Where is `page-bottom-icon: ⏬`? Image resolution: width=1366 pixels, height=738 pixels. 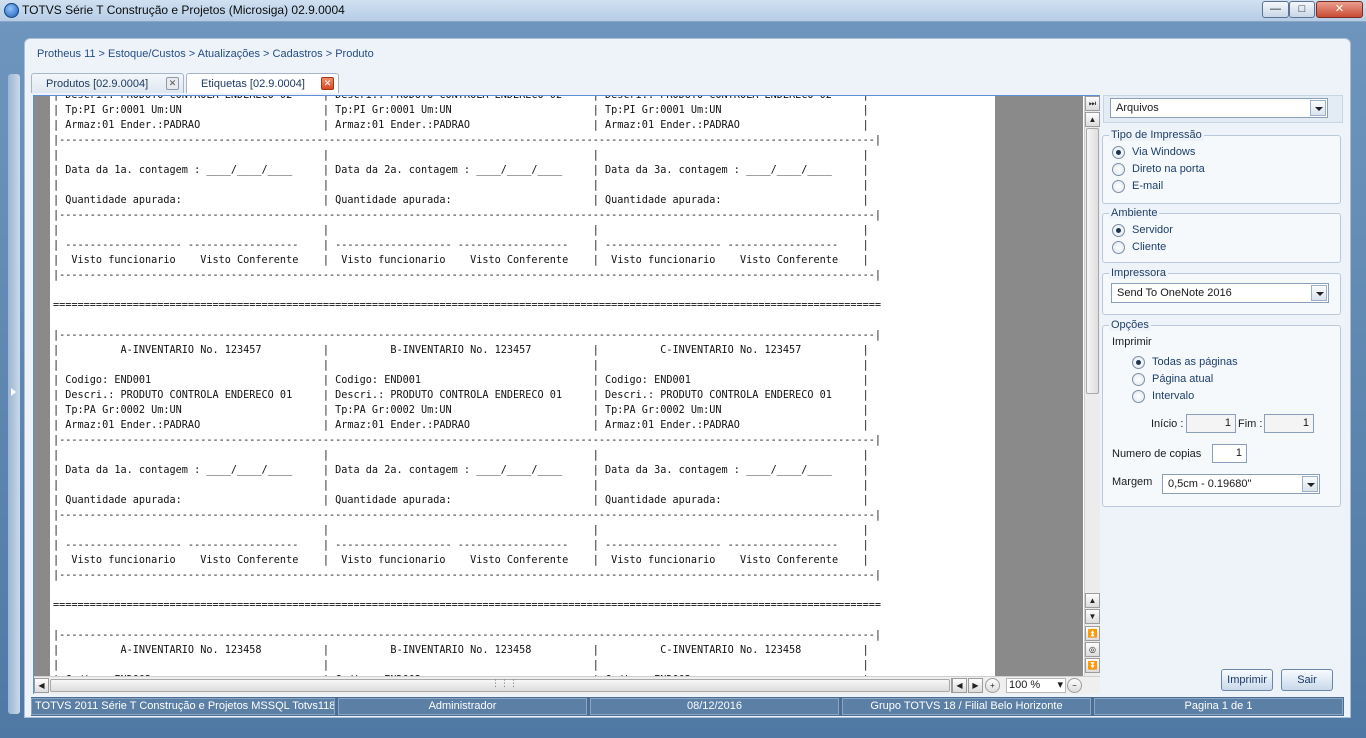 page-bottom-icon: ⏬ is located at coordinates (1092, 665).